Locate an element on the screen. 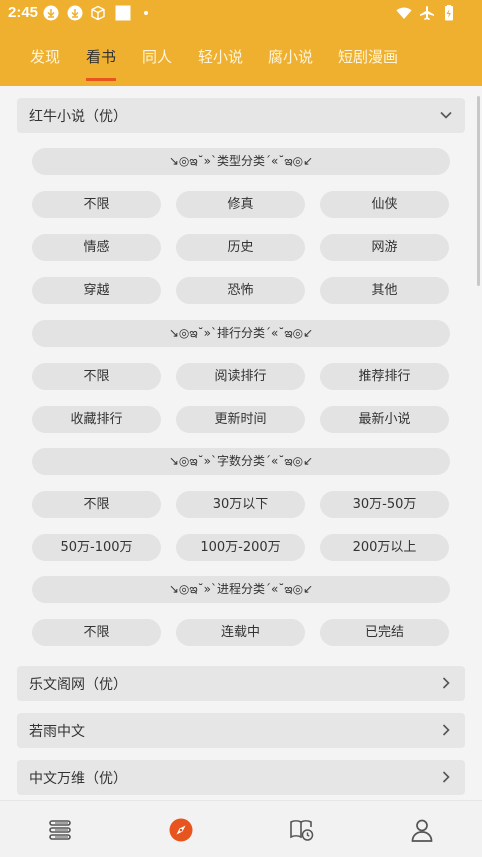 This screenshot has height=857, width=482. filter-option: 恐怖 is located at coordinates (240, 290).